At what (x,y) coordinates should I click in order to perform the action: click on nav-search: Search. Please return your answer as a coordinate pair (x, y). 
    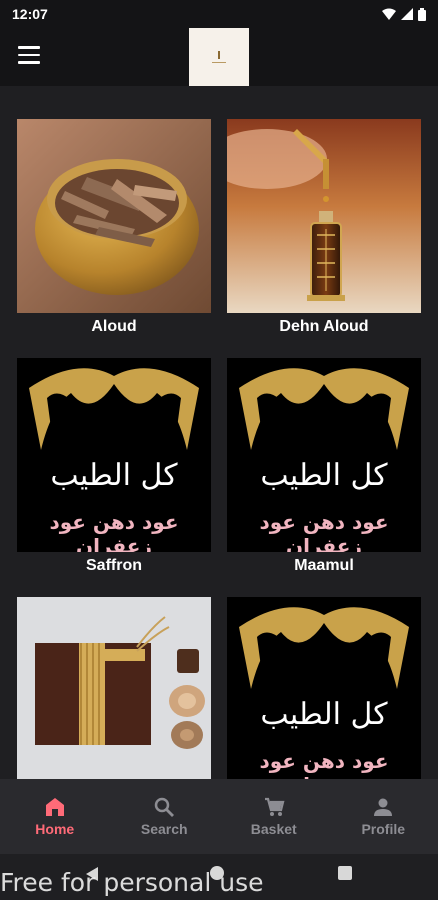
    Looking at the image, I should click on (164, 816).